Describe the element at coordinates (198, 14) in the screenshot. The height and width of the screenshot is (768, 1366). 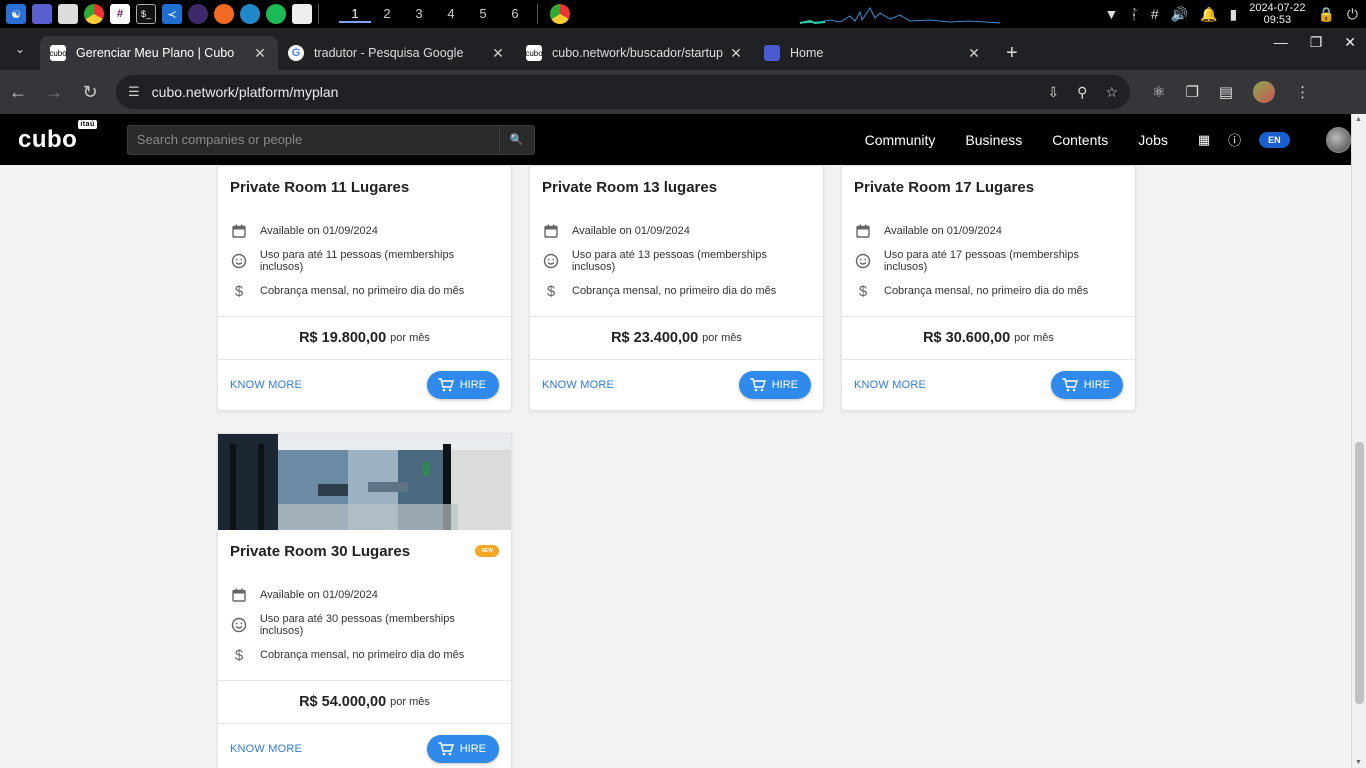
I see `browser-icon` at that location.